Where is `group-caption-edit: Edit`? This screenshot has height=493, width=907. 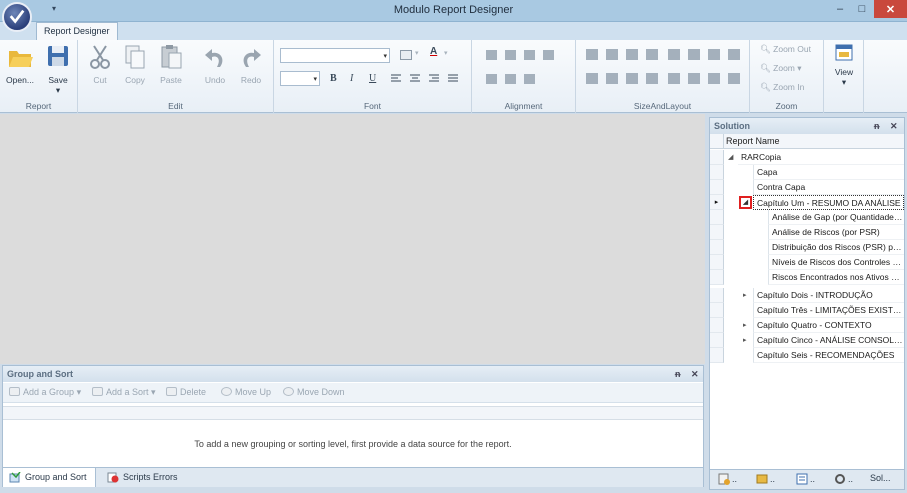 group-caption-edit: Edit is located at coordinates (175, 106).